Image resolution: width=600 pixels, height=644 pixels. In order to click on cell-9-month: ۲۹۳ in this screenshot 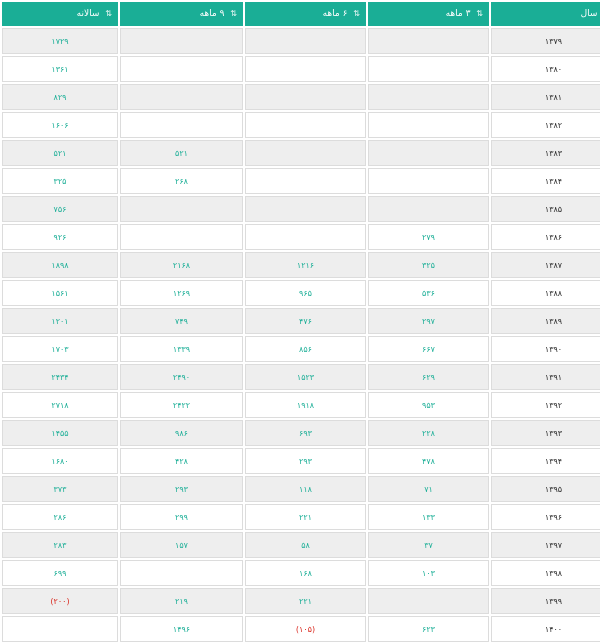, I will do `click(181, 489)`.